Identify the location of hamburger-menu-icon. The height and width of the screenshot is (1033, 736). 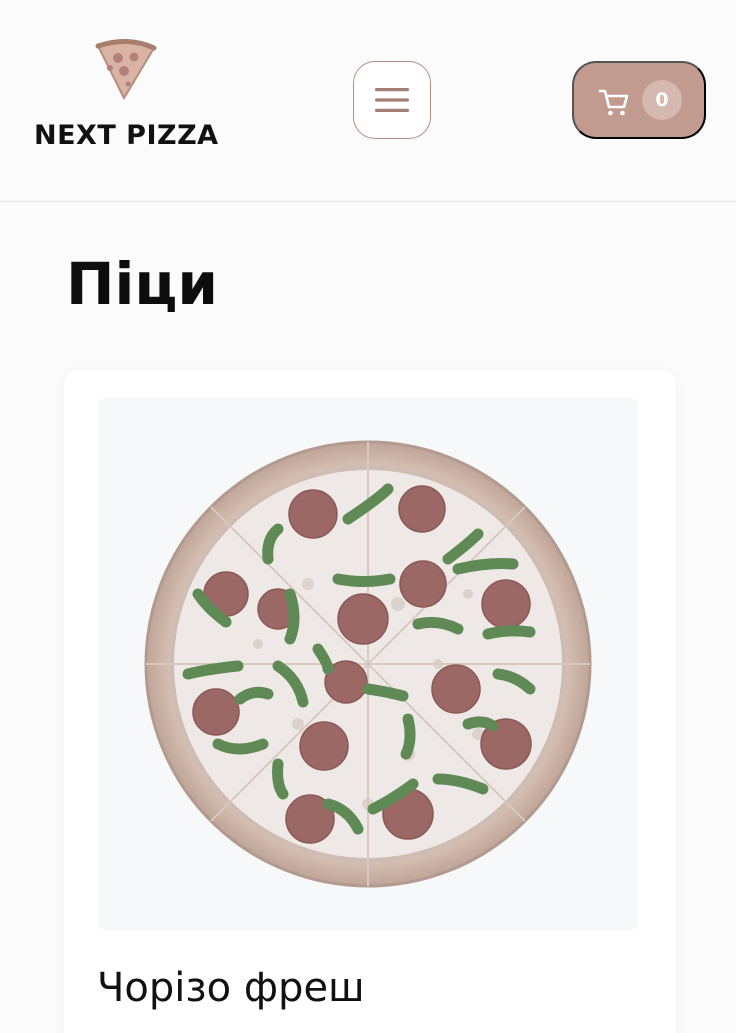
(392, 100).